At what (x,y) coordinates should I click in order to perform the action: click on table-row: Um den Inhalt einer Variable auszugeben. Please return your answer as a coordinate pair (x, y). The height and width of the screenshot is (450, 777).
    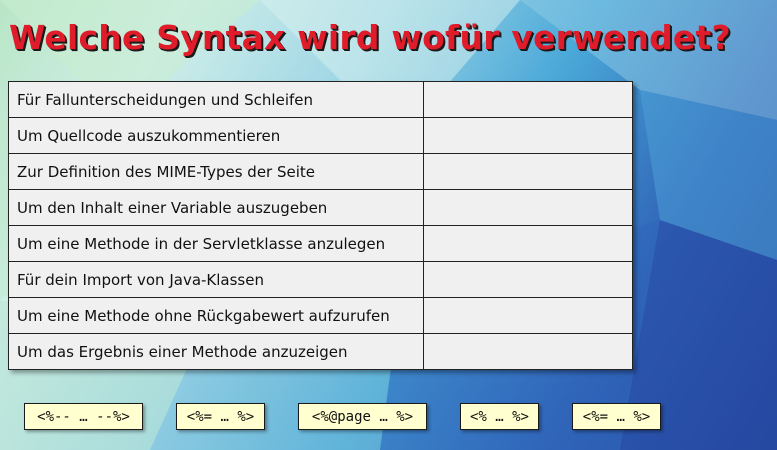
    Looking at the image, I should click on (320, 207).